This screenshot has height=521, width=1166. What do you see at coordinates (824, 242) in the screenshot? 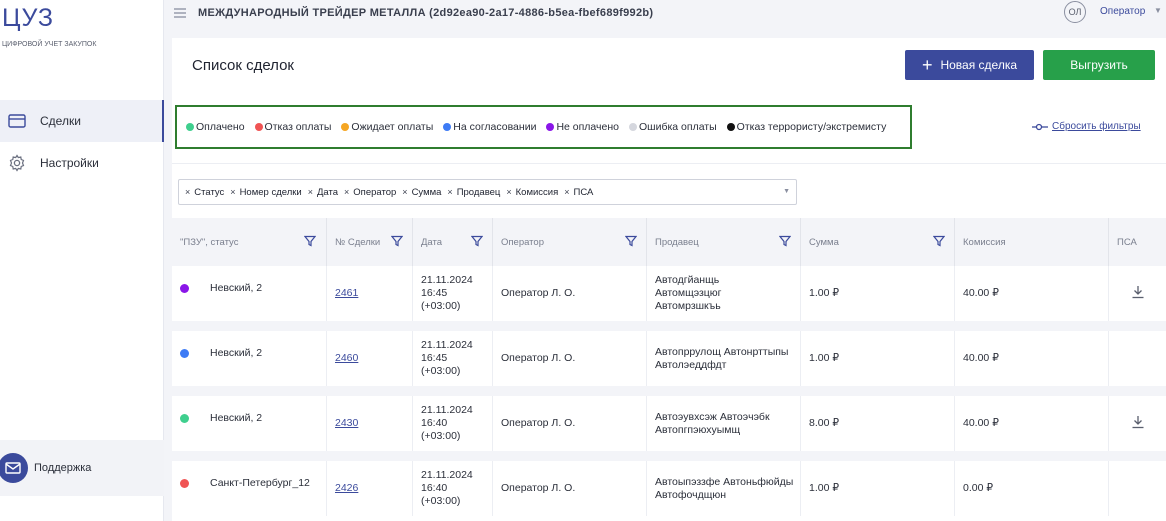
I see `column-header-label: Сумма` at bounding box center [824, 242].